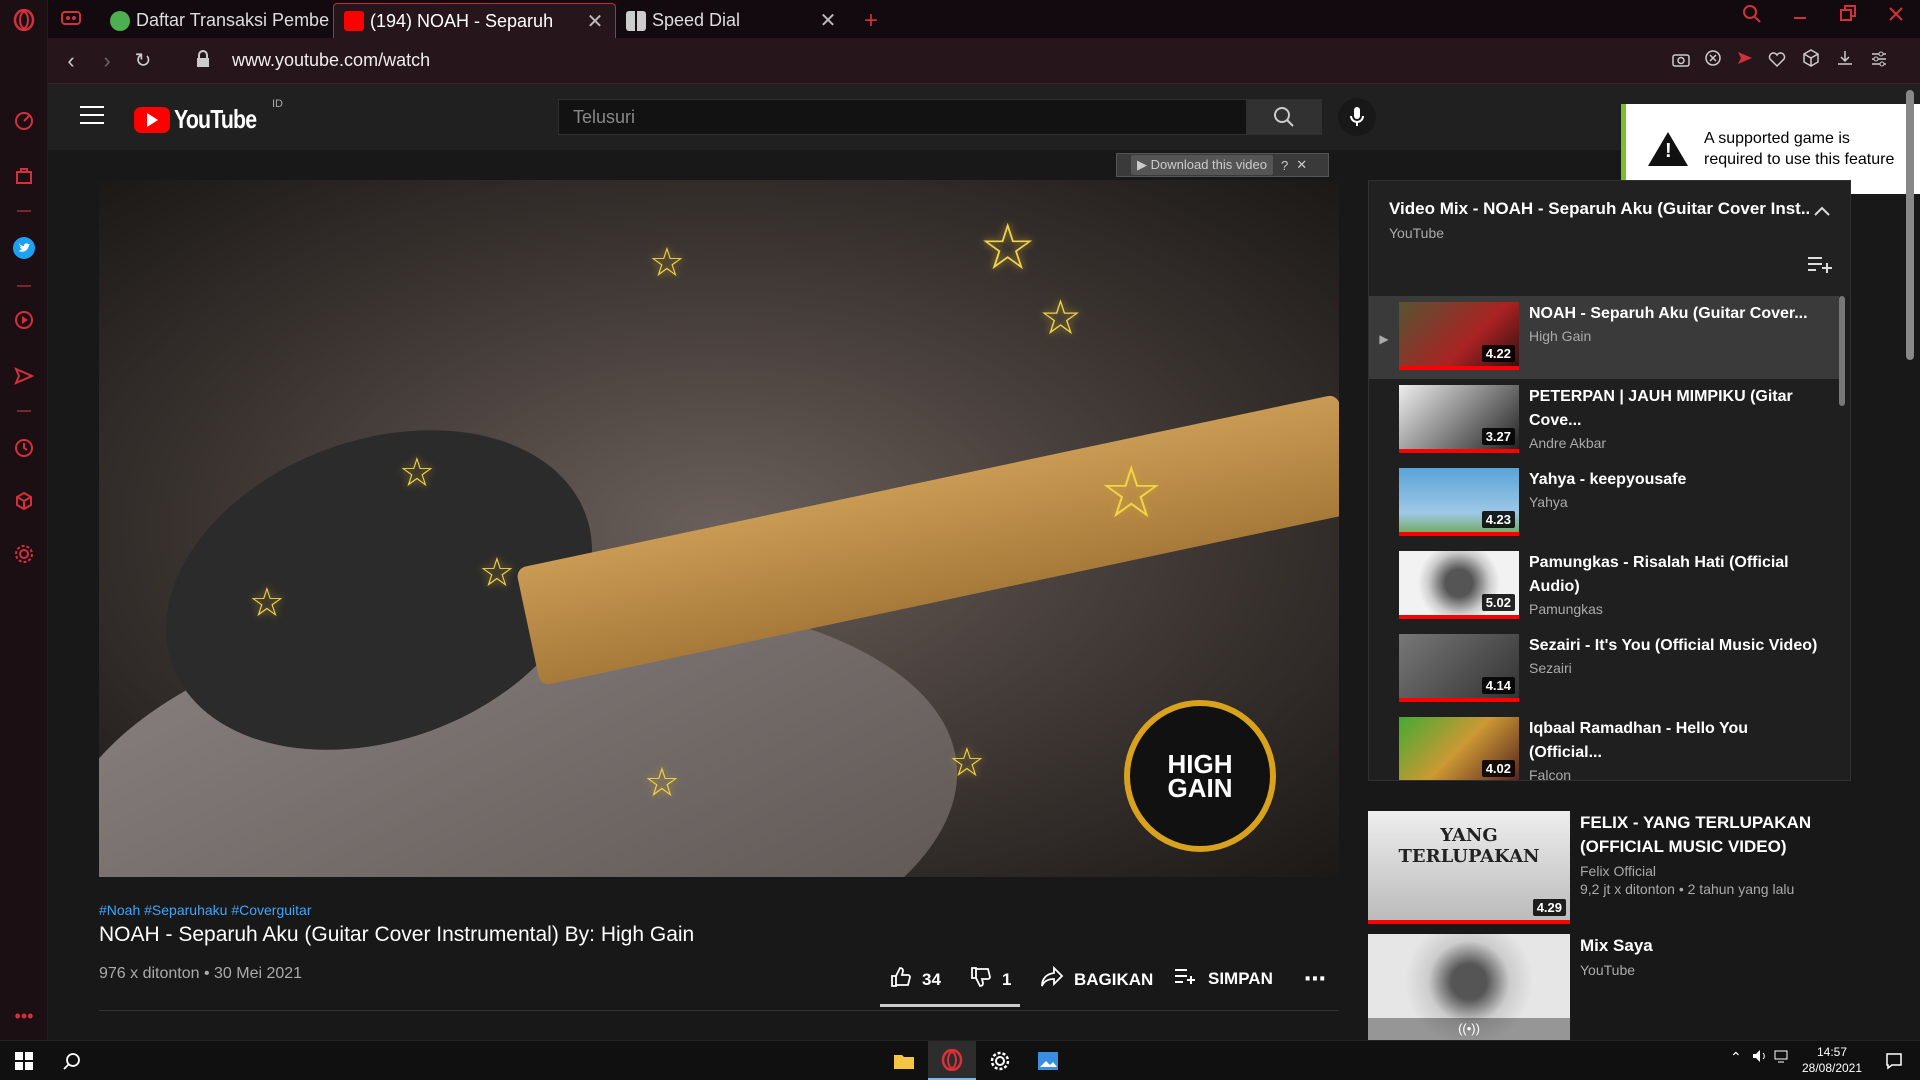 Image resolution: width=1920 pixels, height=1080 pixels. I want to click on reload-icon: ↻, so click(143, 61).